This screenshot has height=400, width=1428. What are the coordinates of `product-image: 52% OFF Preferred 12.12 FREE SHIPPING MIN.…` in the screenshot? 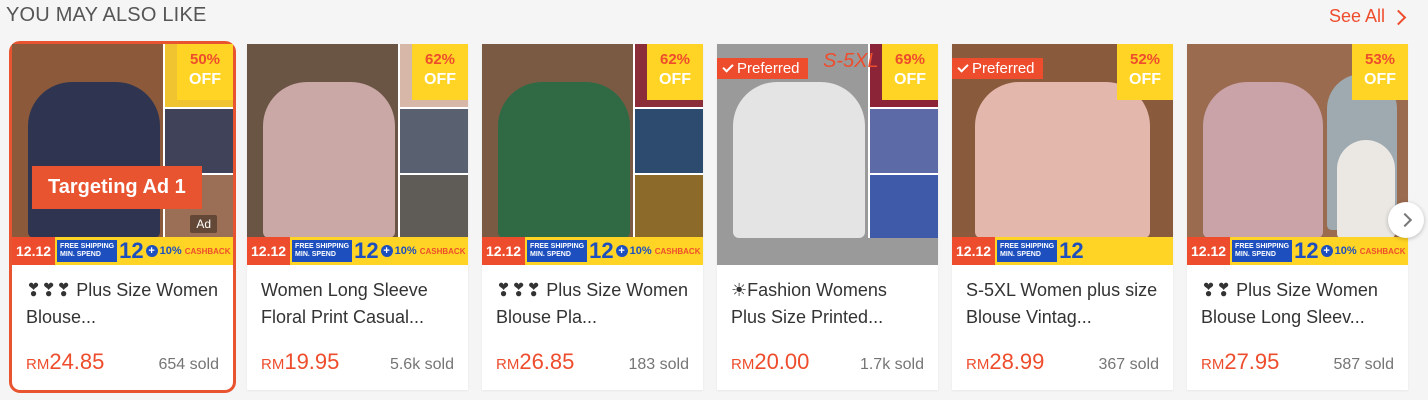 It's located at (1062, 154).